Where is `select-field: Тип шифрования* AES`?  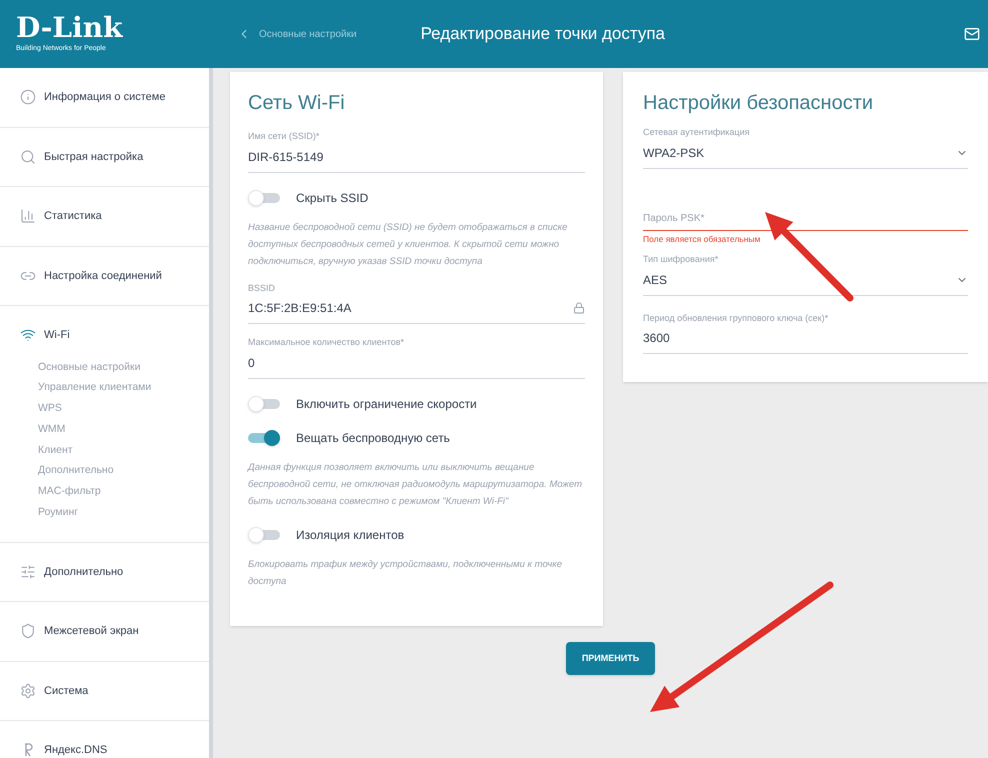
select-field: Тип шифрования* AES is located at coordinates (805, 274).